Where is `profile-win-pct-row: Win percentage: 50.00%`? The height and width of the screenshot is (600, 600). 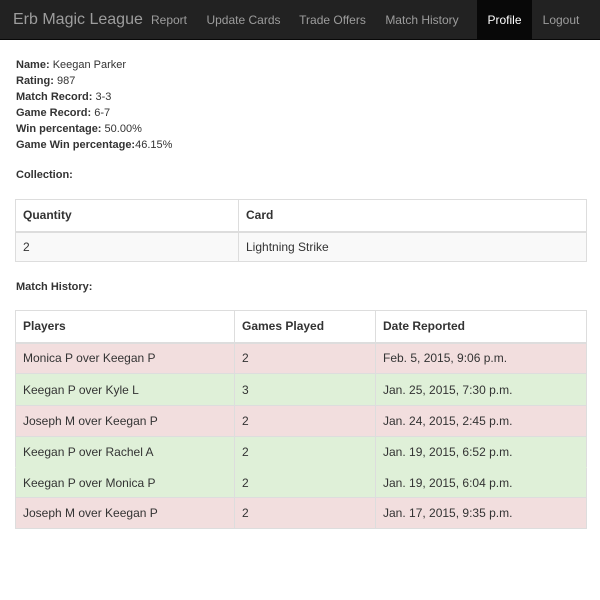
profile-win-pct-row: Win percentage: 50.00% is located at coordinates (94, 129).